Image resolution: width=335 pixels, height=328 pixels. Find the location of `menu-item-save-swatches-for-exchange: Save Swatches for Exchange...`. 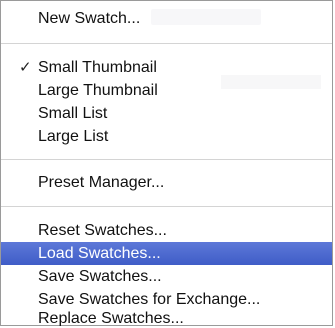

menu-item-save-swatches-for-exchange: Save Swatches for Exchange... is located at coordinates (166, 299).